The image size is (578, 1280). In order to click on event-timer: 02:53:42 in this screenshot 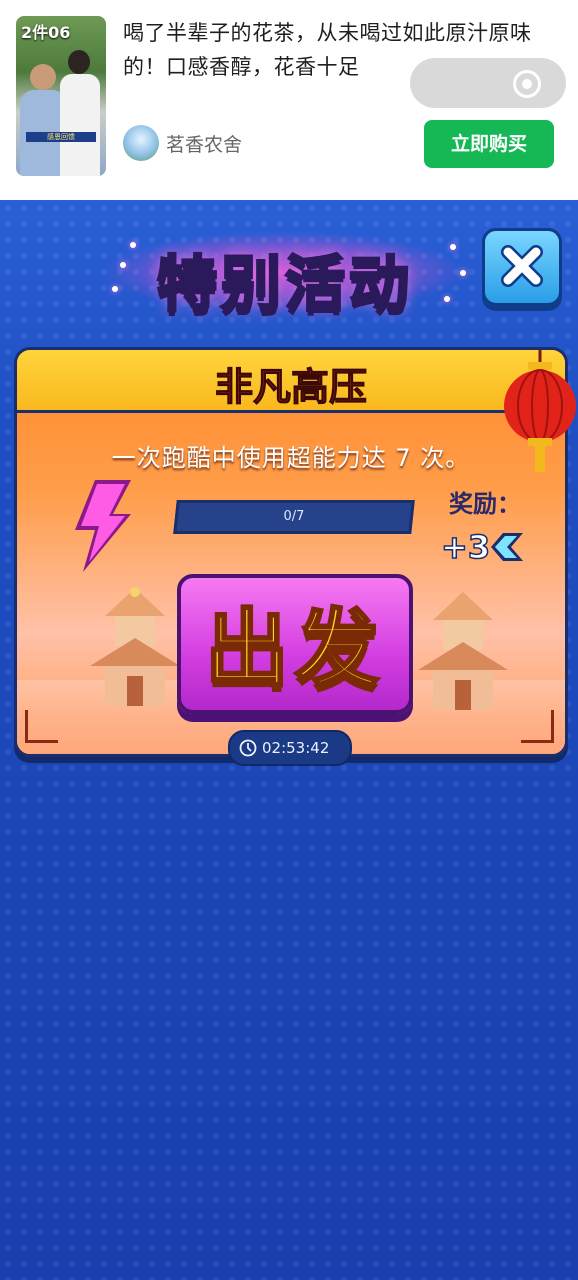, I will do `click(290, 748)`.